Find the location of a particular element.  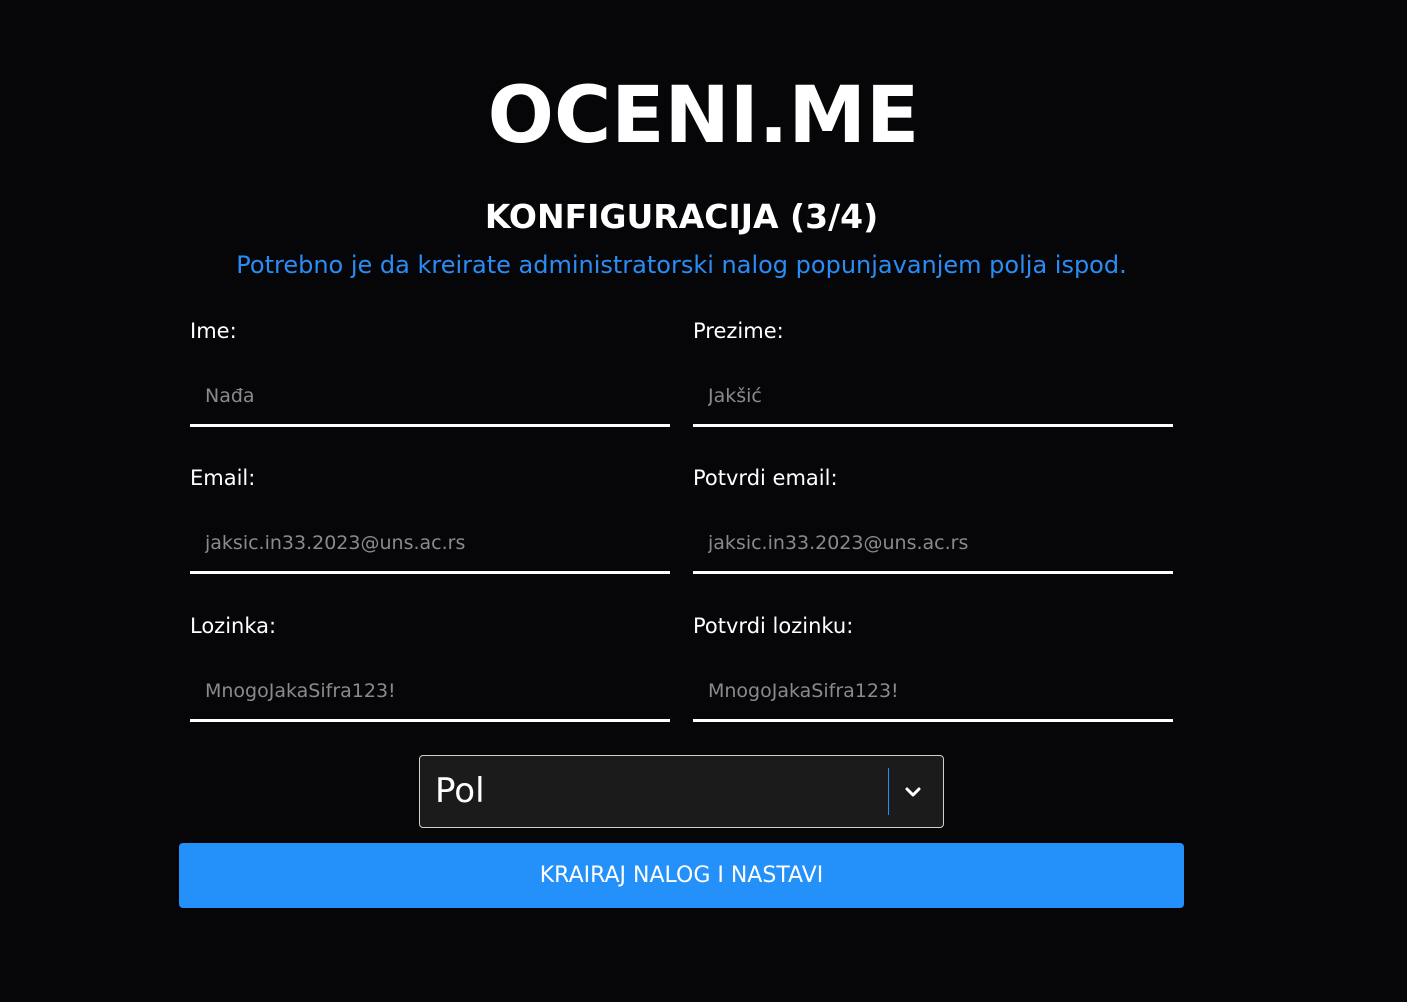

confirm-email-field-group: Potvrdi email: is located at coordinates (933, 519).